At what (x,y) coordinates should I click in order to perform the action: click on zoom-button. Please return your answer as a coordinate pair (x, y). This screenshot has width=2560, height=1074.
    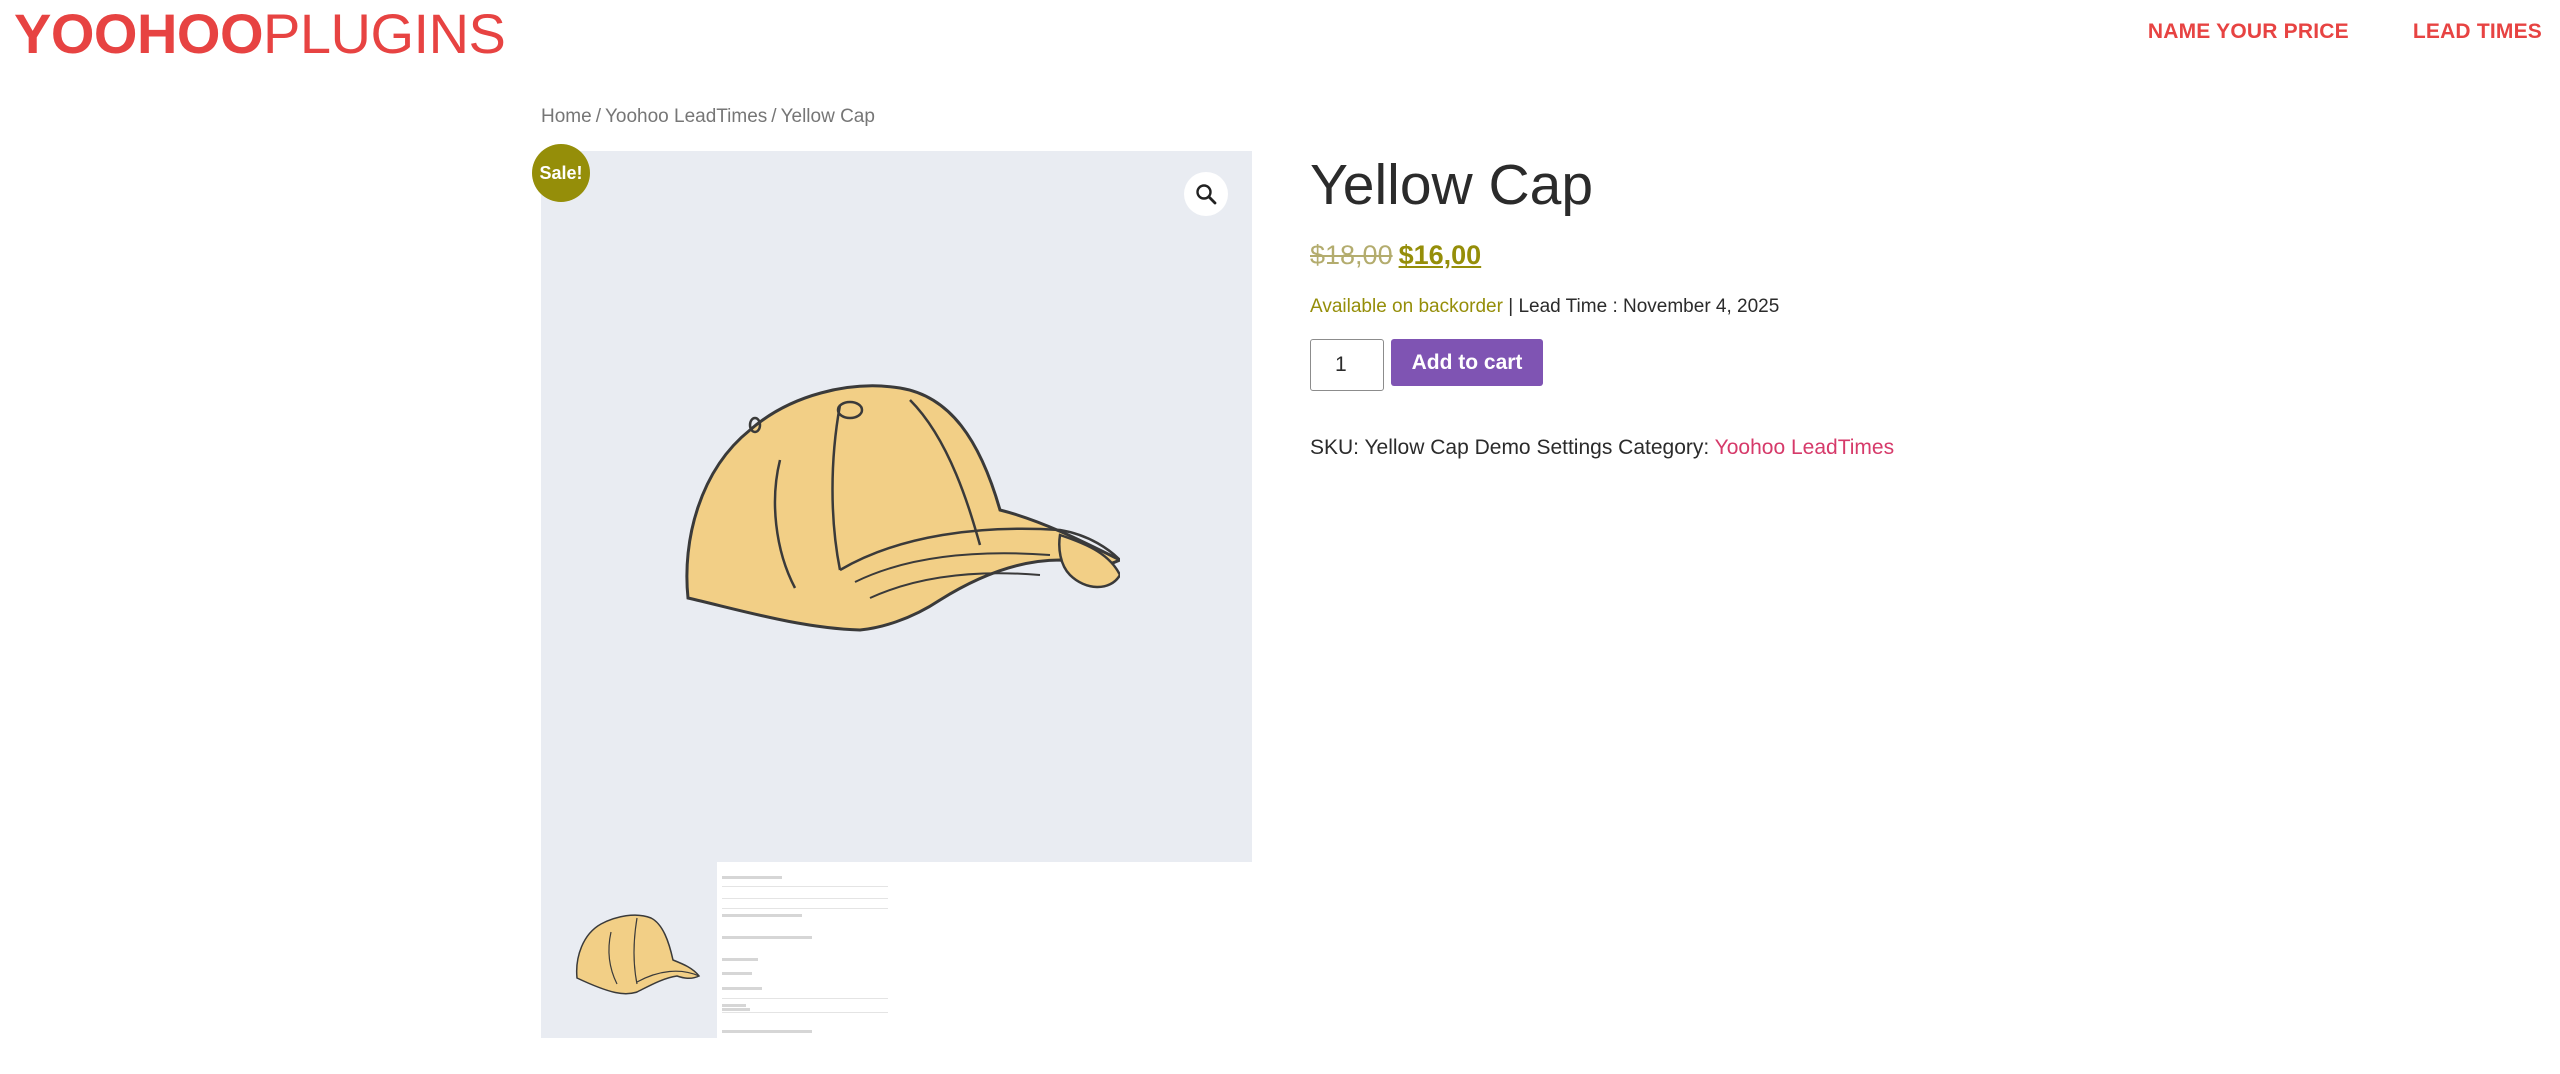
    Looking at the image, I should click on (1206, 194).